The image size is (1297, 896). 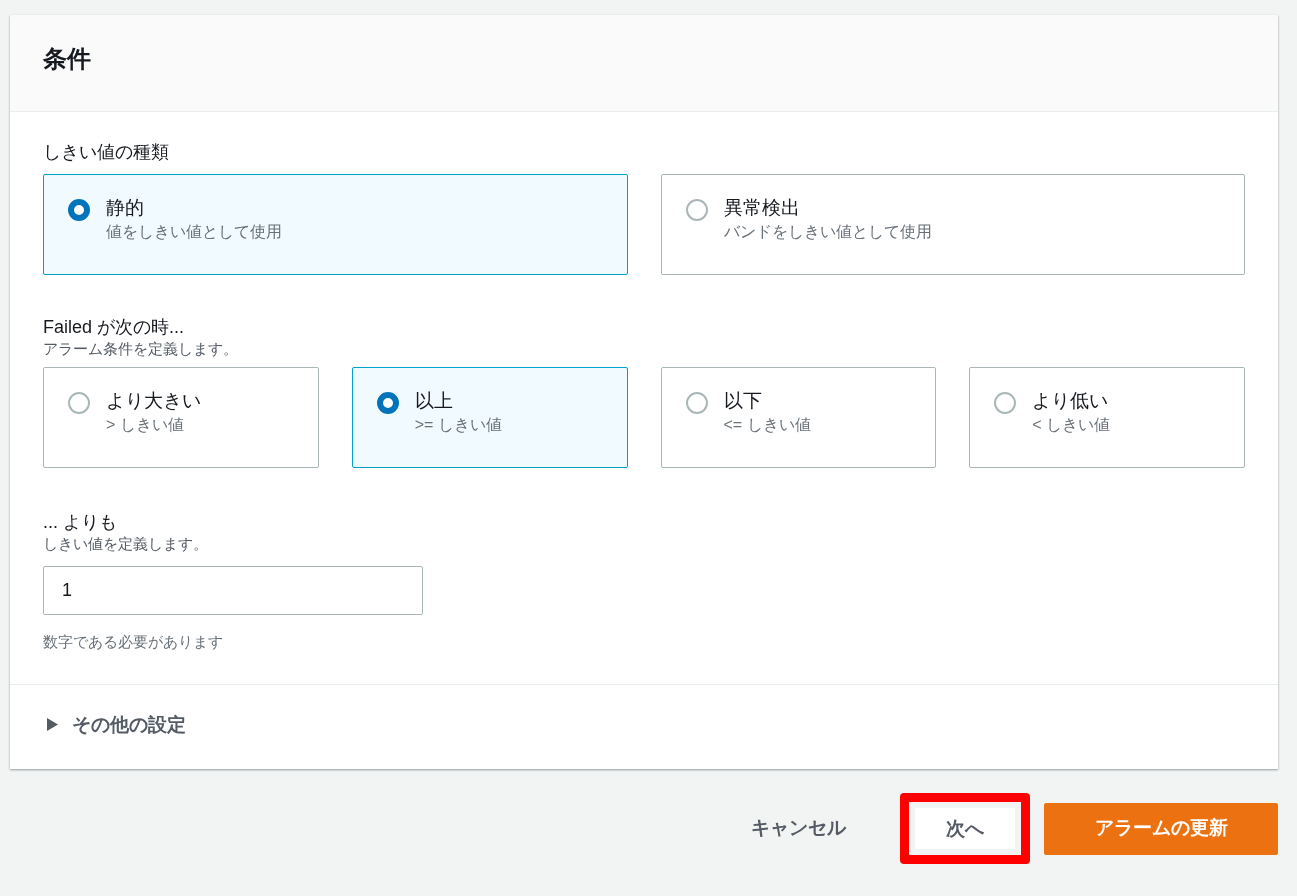 What do you see at coordinates (126, 544) in the screenshot?
I see `threshold-description: しきい値を定義します。` at bounding box center [126, 544].